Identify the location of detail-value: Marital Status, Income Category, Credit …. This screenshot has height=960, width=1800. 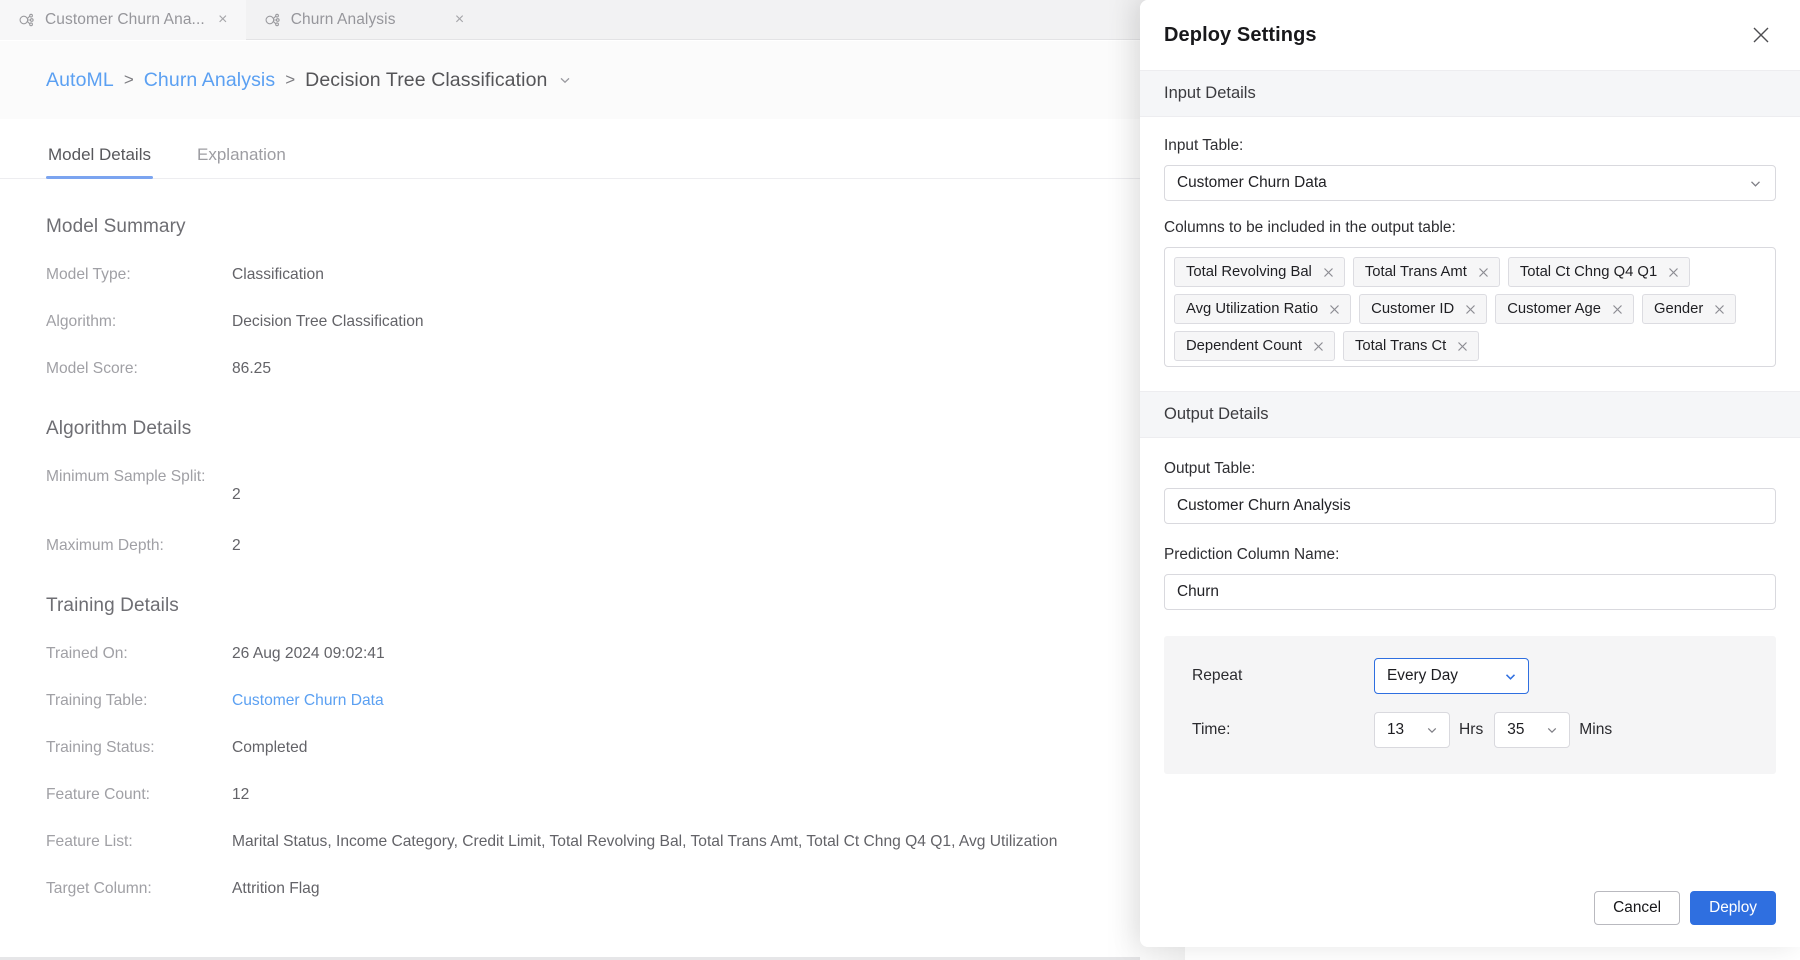
(645, 842).